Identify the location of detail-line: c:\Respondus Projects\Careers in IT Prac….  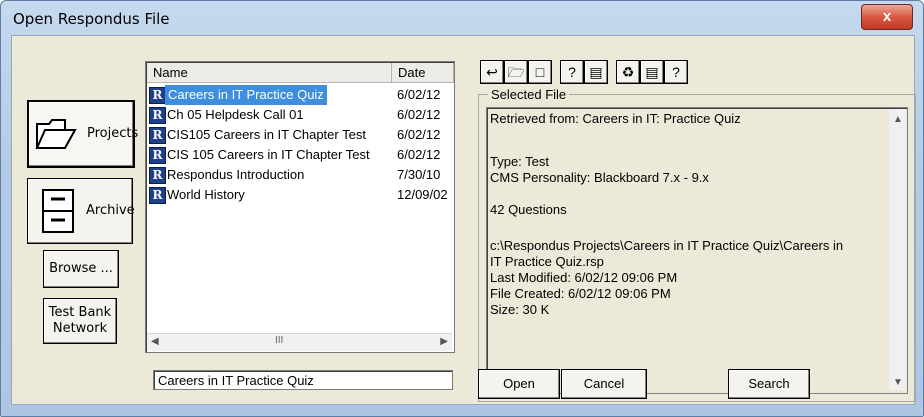
(667, 245).